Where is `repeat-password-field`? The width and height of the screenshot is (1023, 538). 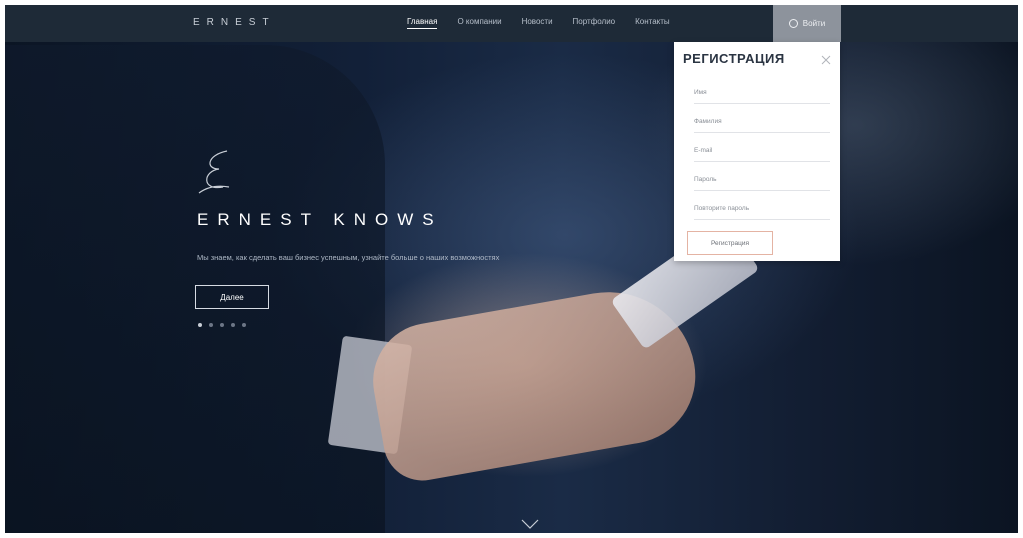
repeat-password-field is located at coordinates (762, 209).